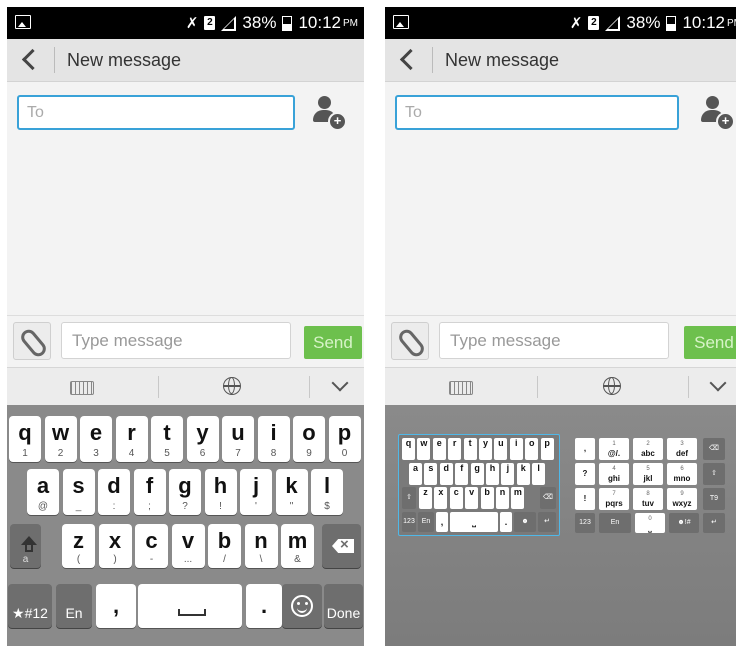 Image resolution: width=736 pixels, height=646 pixels. Describe the element at coordinates (431, 474) in the screenshot. I see `mini-key-s: s` at that location.